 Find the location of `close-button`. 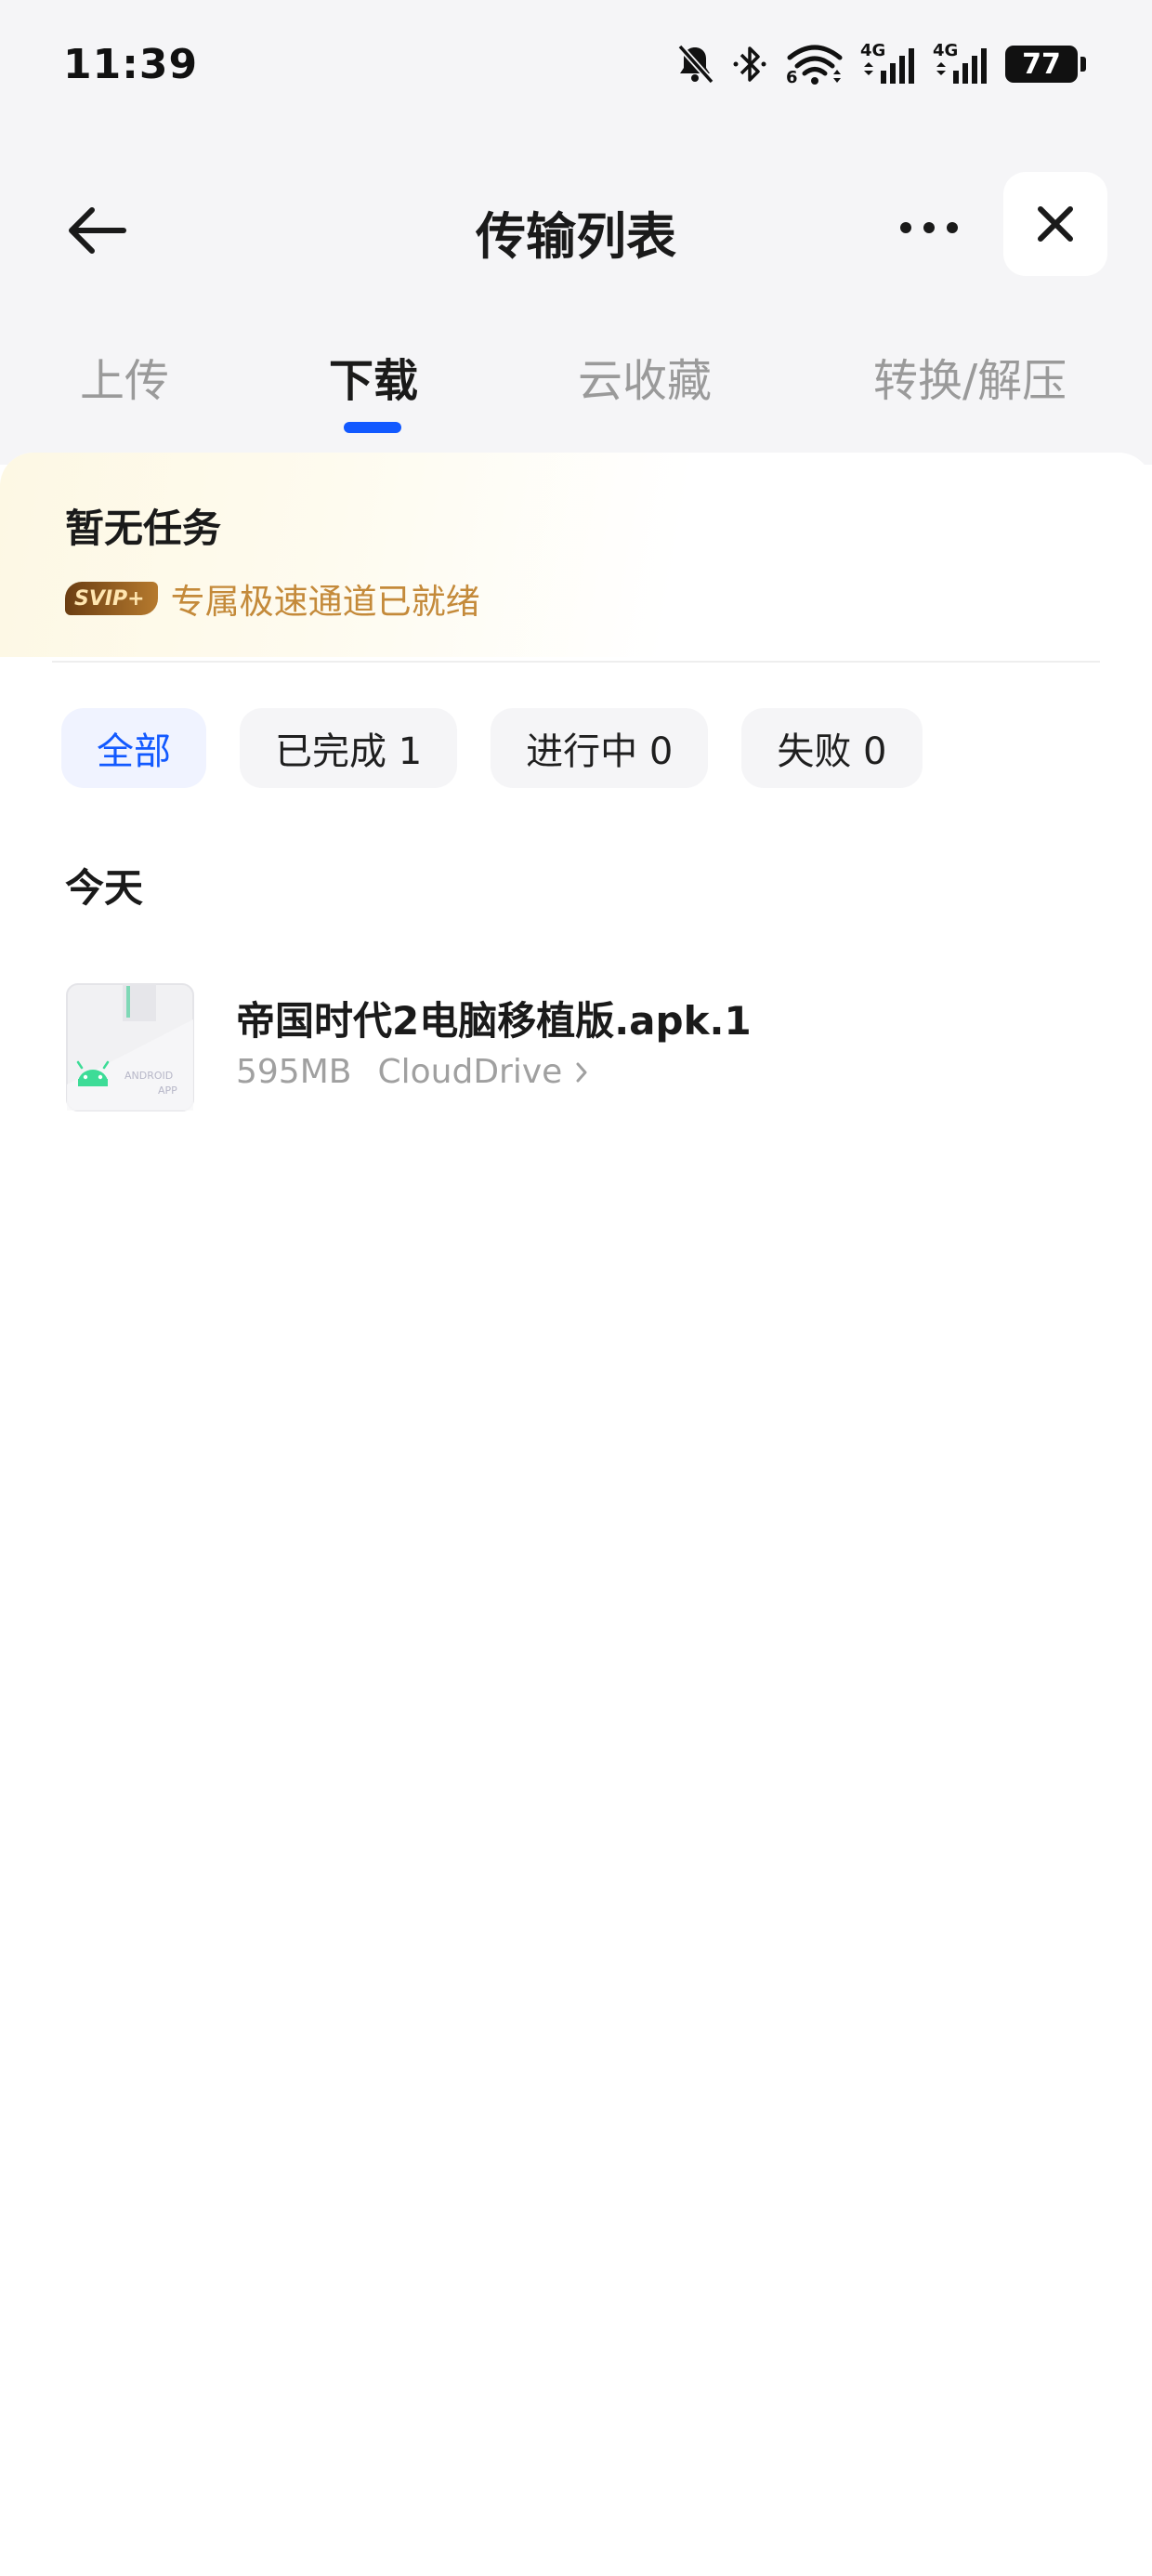

close-button is located at coordinates (1055, 224).